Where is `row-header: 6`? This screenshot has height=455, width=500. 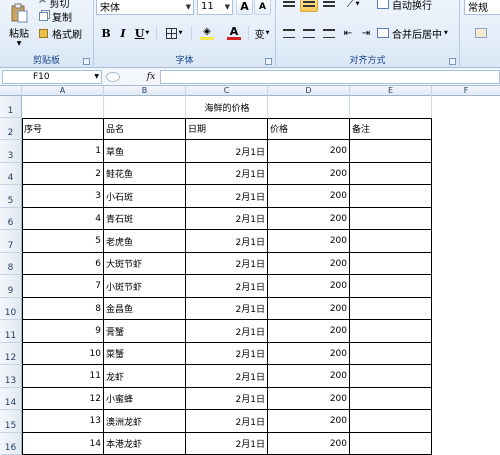 row-header: 6 is located at coordinates (11, 219).